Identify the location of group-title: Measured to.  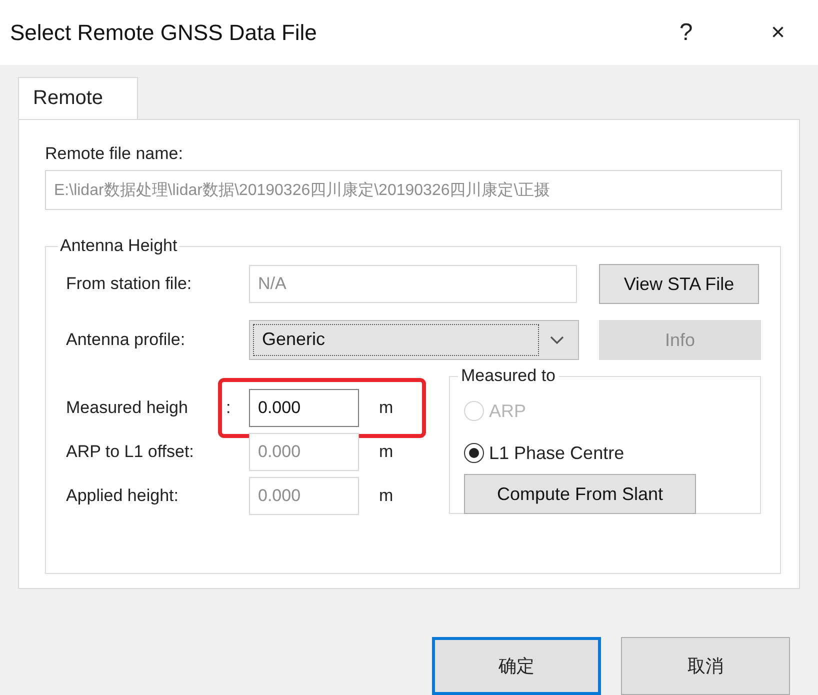
(508, 376).